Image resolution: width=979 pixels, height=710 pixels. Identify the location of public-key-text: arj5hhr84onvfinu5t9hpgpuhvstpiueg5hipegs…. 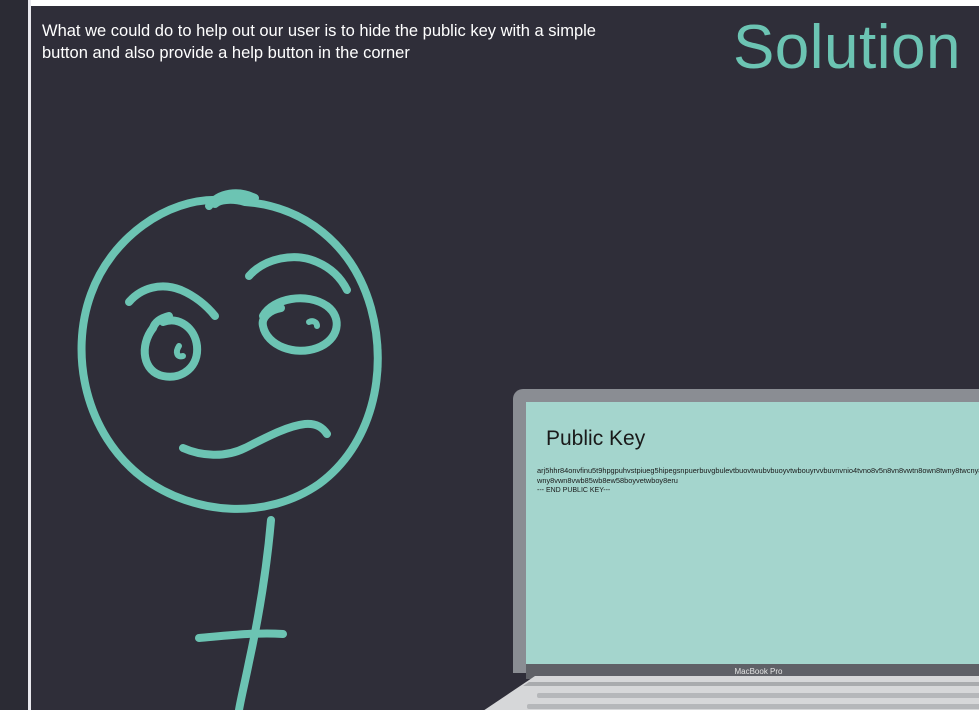
(758, 475).